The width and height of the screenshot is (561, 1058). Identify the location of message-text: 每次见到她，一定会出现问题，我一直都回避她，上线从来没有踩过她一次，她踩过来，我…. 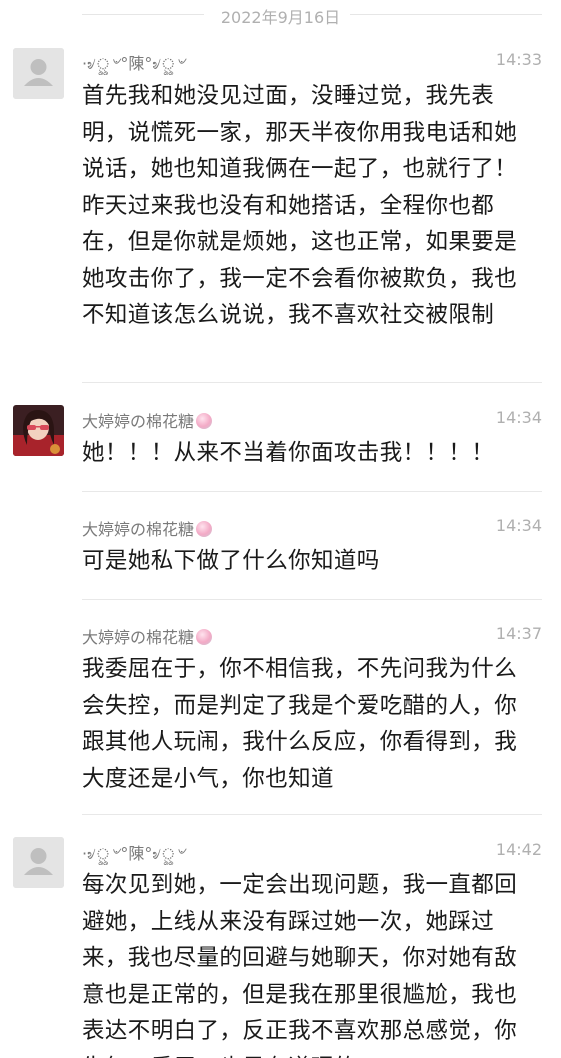
(306, 962).